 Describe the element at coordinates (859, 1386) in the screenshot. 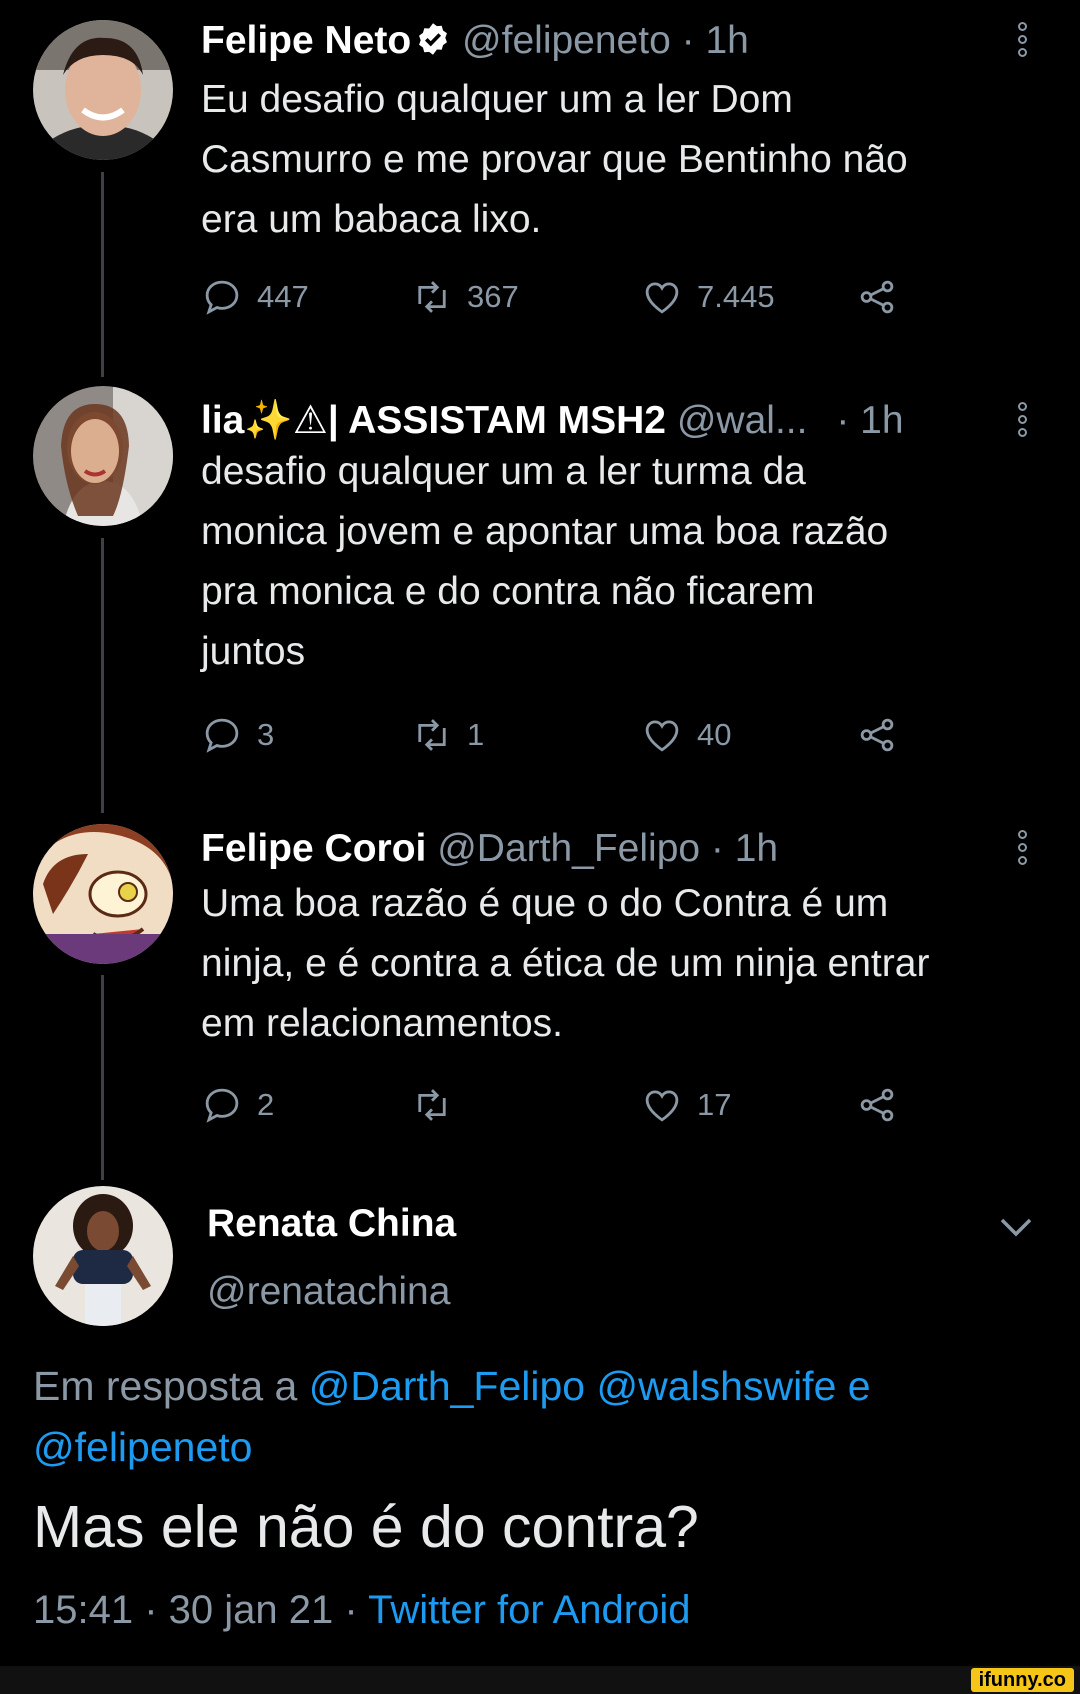

I see `reply-conjunction: e` at that location.